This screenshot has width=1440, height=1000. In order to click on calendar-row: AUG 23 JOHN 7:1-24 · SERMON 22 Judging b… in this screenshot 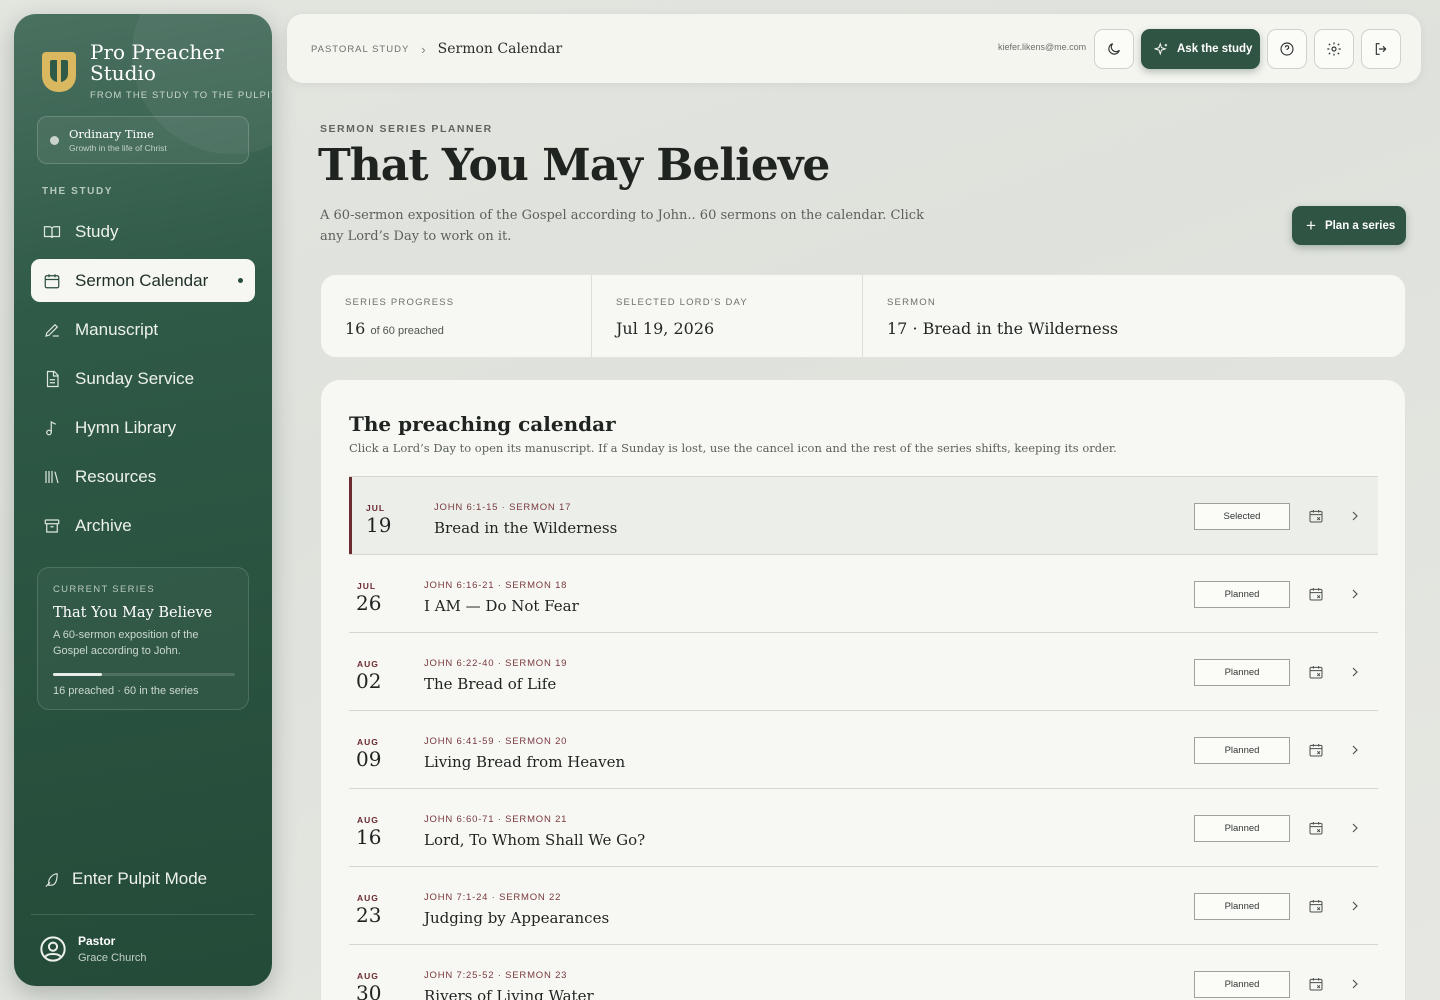, I will do `click(863, 906)`.